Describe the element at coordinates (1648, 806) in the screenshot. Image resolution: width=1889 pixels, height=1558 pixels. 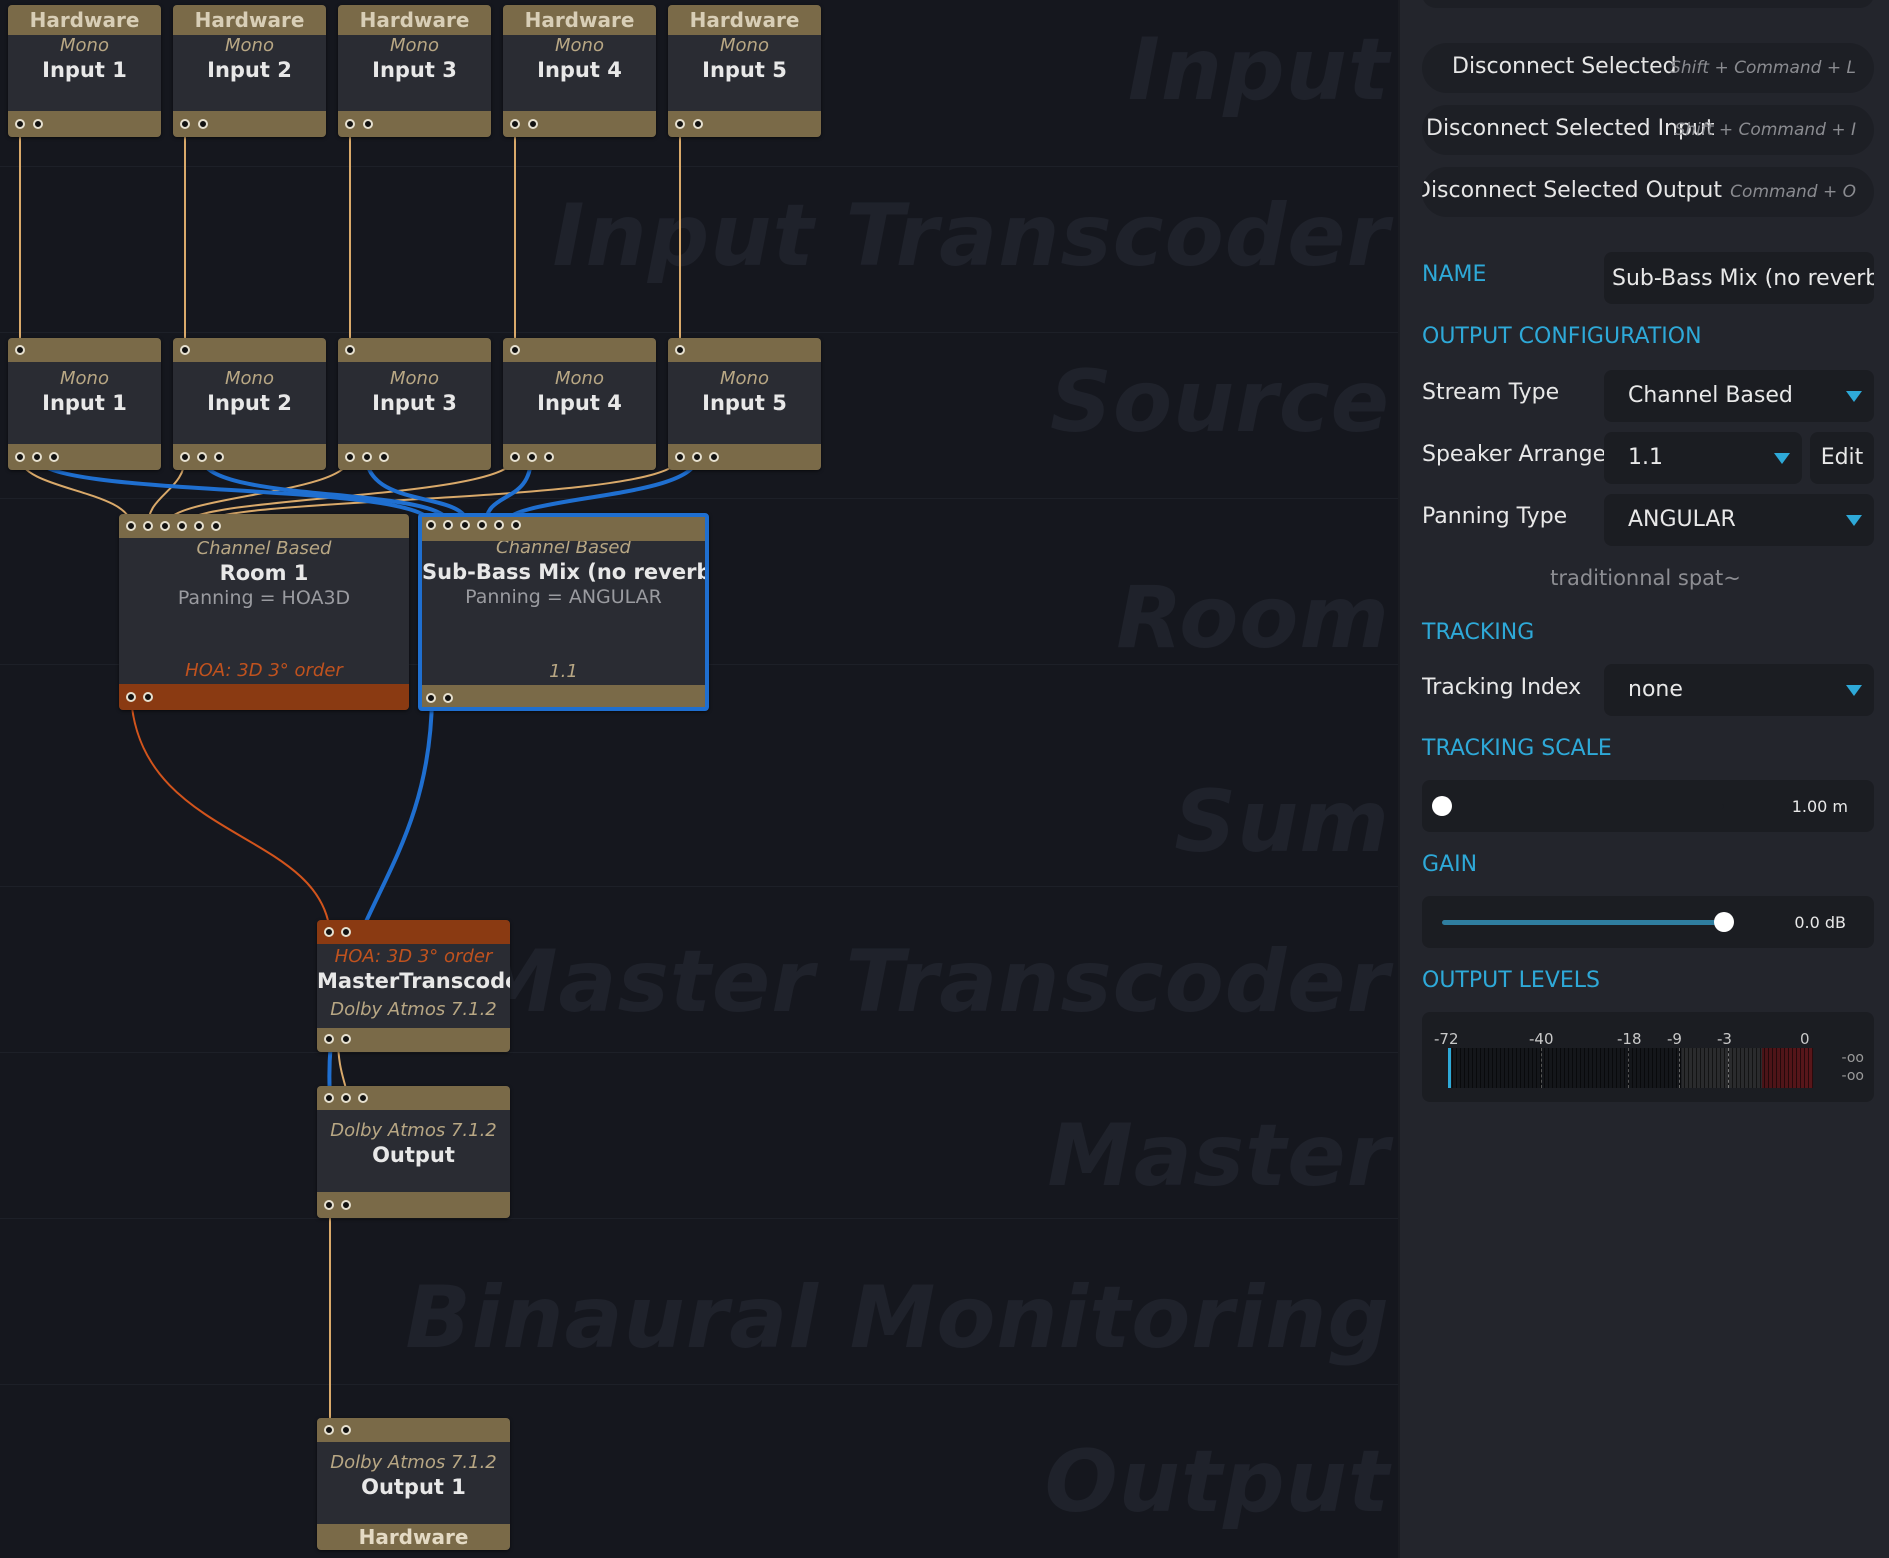
I see `tracking-scale-slider: 1.00 m` at that location.